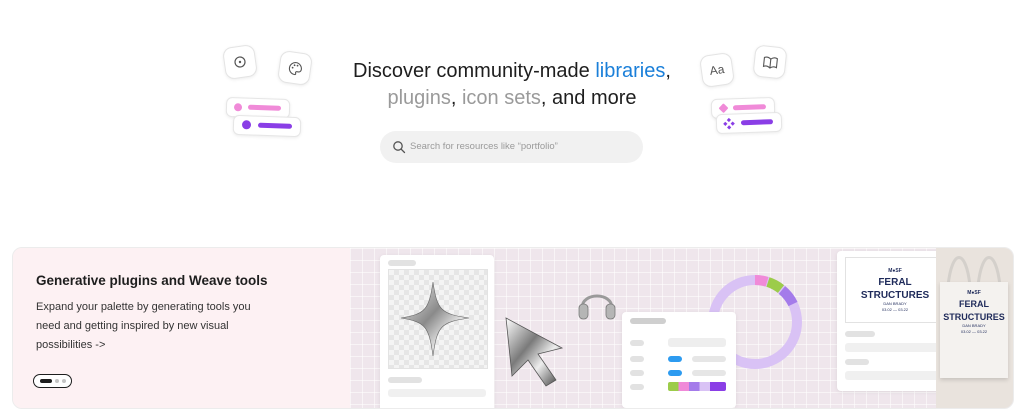  Describe the element at coordinates (974, 304) in the screenshot. I see `tote-title-line1: FERAL` at that location.